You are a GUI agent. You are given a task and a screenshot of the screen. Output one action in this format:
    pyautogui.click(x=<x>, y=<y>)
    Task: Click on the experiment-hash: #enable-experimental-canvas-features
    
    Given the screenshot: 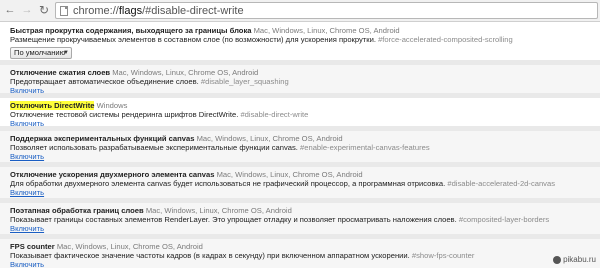 What is the action you would take?
    pyautogui.click(x=365, y=147)
    